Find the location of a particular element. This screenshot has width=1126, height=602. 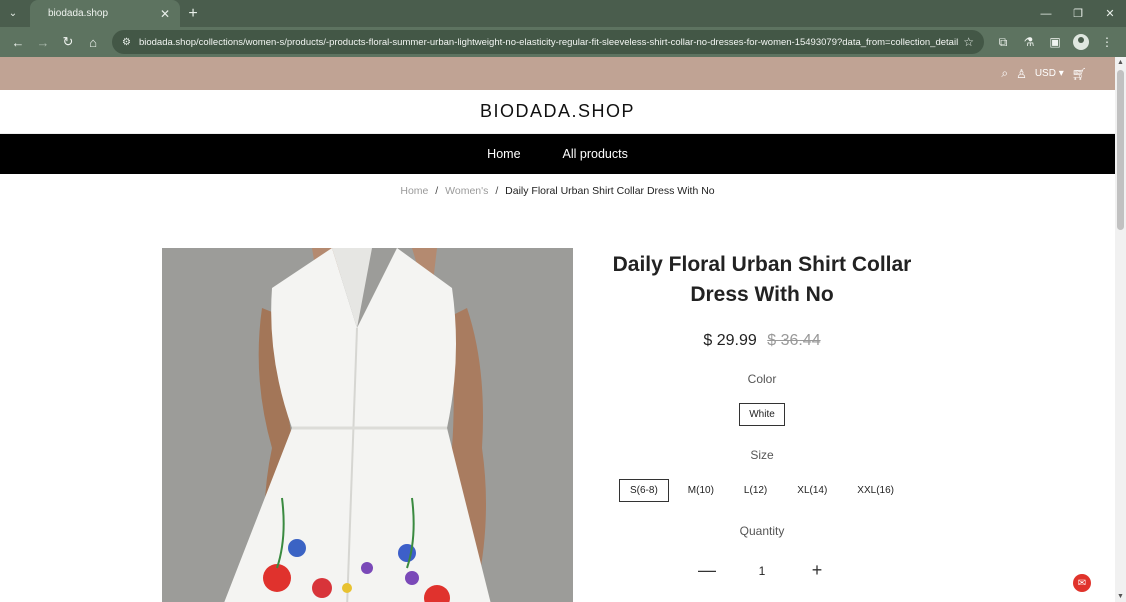

site-header: BIODADA.SHOP is located at coordinates (557, 112).